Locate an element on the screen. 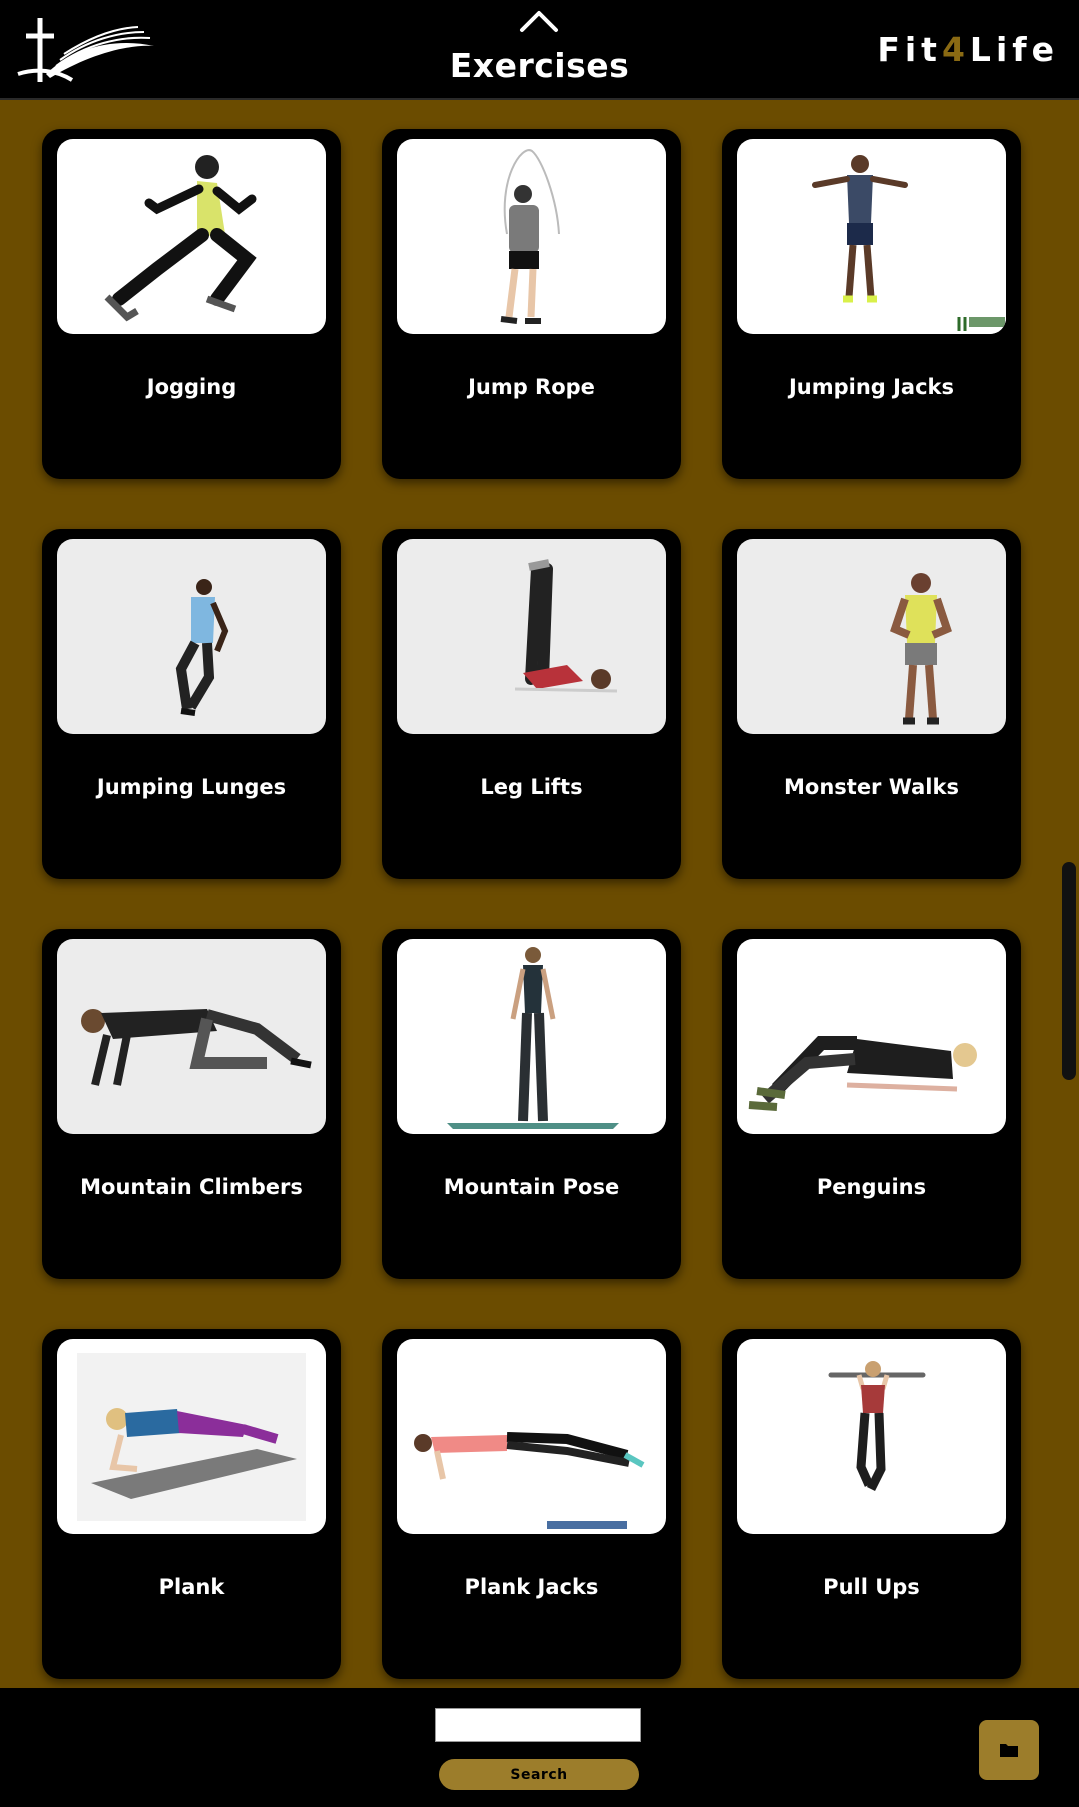  search-input is located at coordinates (538, 1725).